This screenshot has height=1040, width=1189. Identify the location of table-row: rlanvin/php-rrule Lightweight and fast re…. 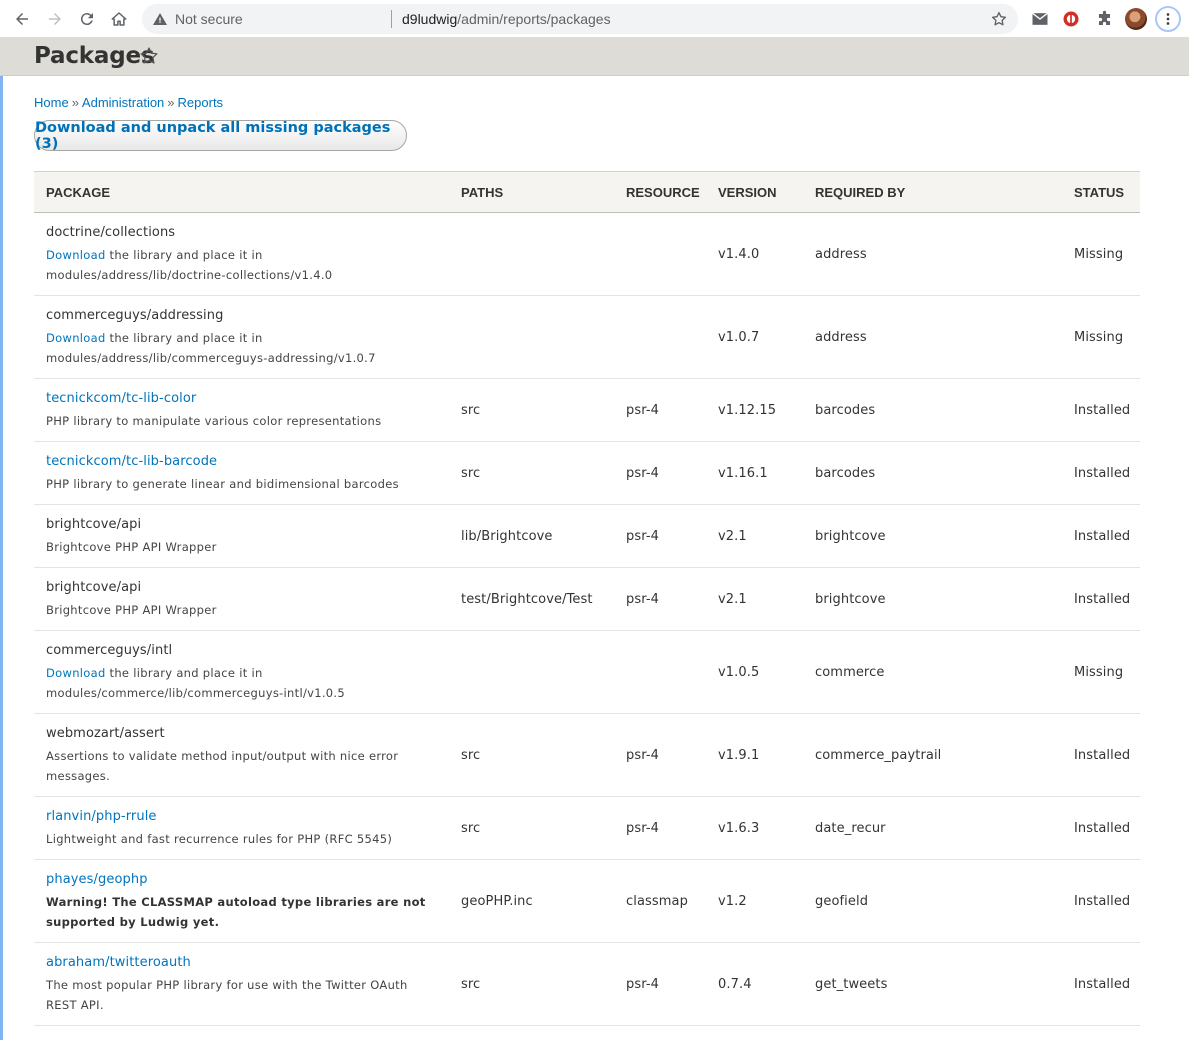
(587, 828).